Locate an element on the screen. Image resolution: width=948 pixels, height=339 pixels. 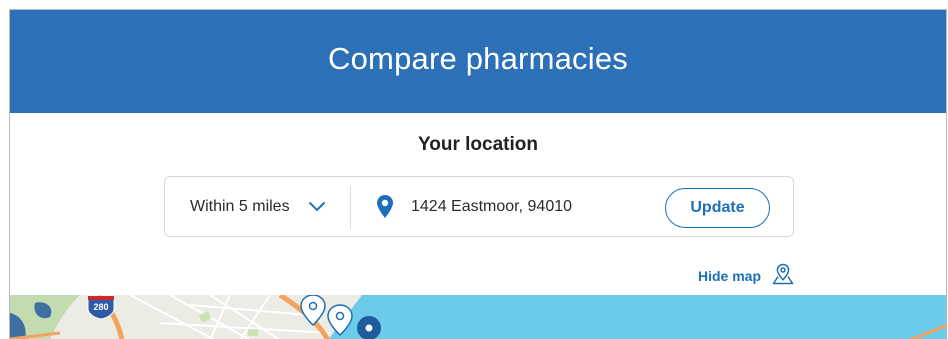
chevron-down-icon is located at coordinates (317, 206).